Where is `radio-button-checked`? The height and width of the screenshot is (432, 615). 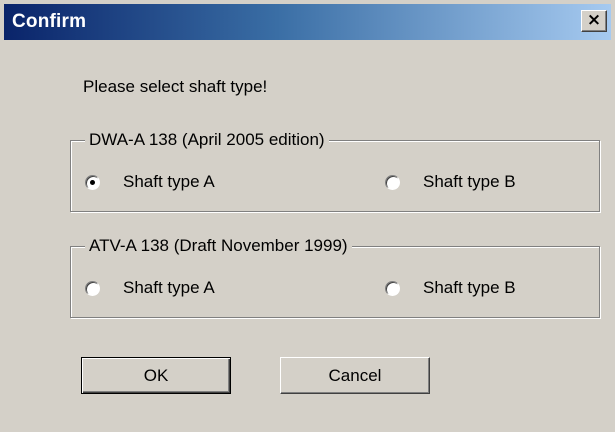
radio-button-checked is located at coordinates (92, 182).